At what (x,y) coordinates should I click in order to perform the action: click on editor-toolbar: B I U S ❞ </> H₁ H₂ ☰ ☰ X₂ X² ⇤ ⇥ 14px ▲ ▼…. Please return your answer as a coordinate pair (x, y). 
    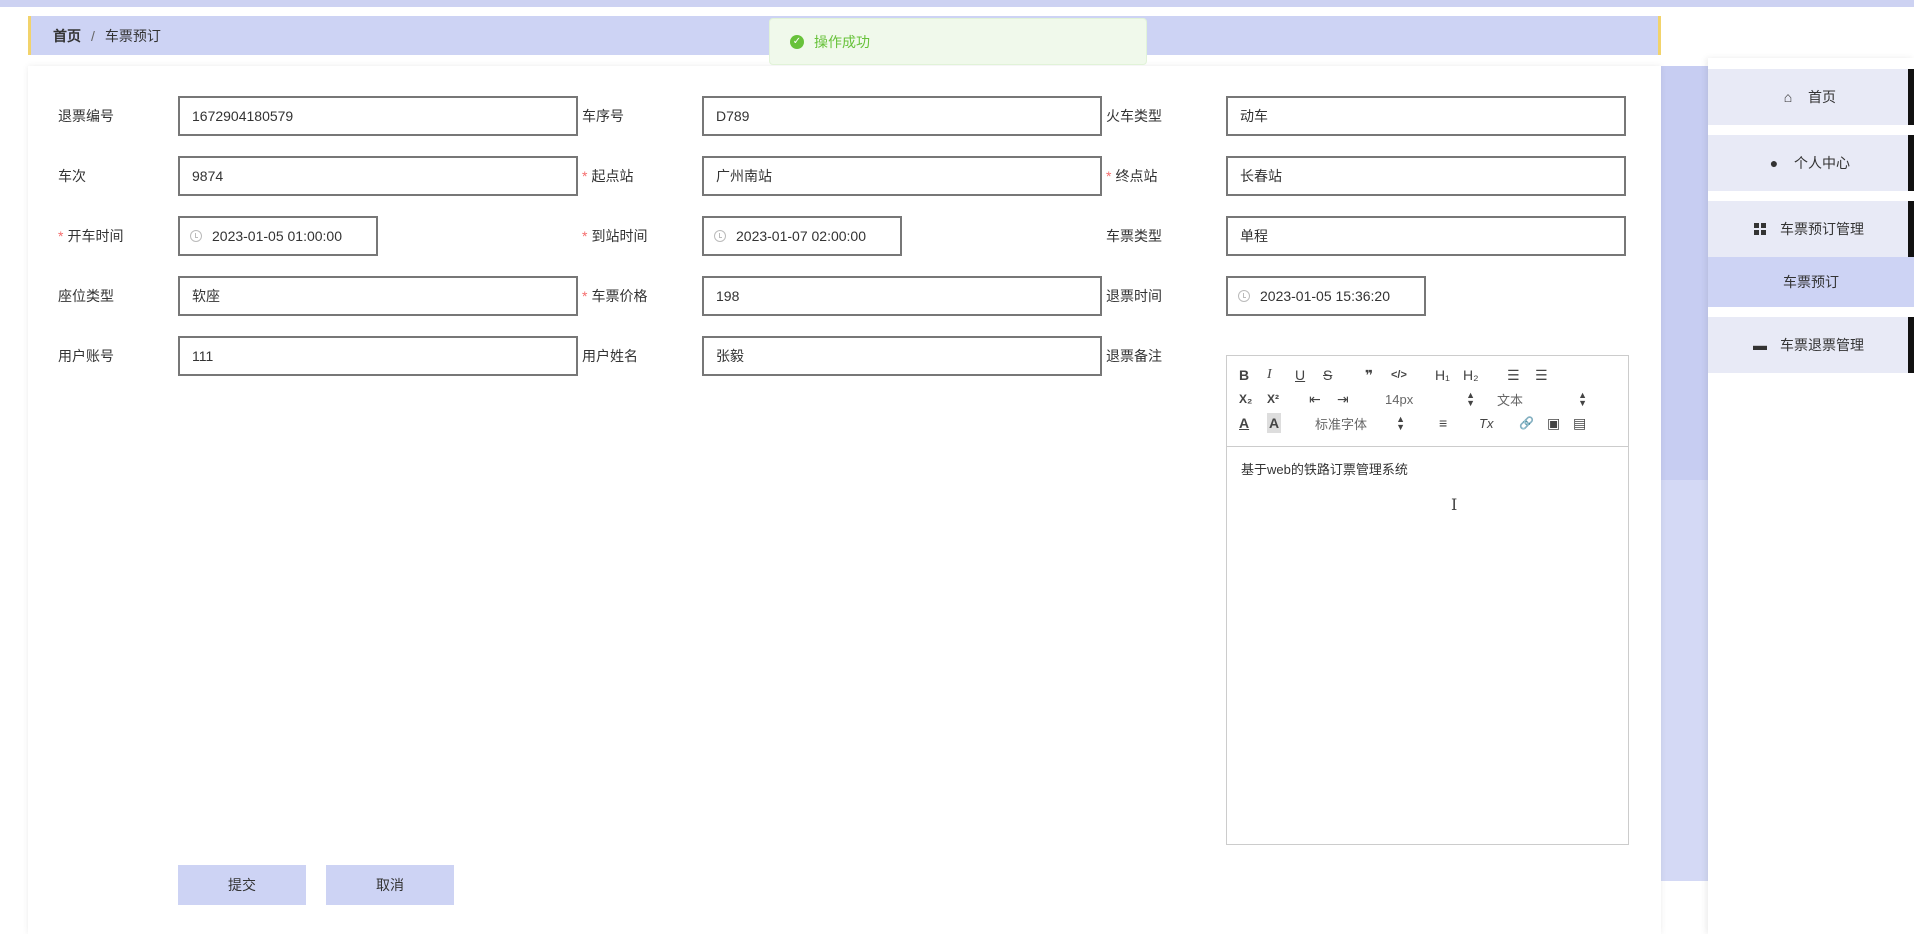
    Looking at the image, I should click on (1427, 401).